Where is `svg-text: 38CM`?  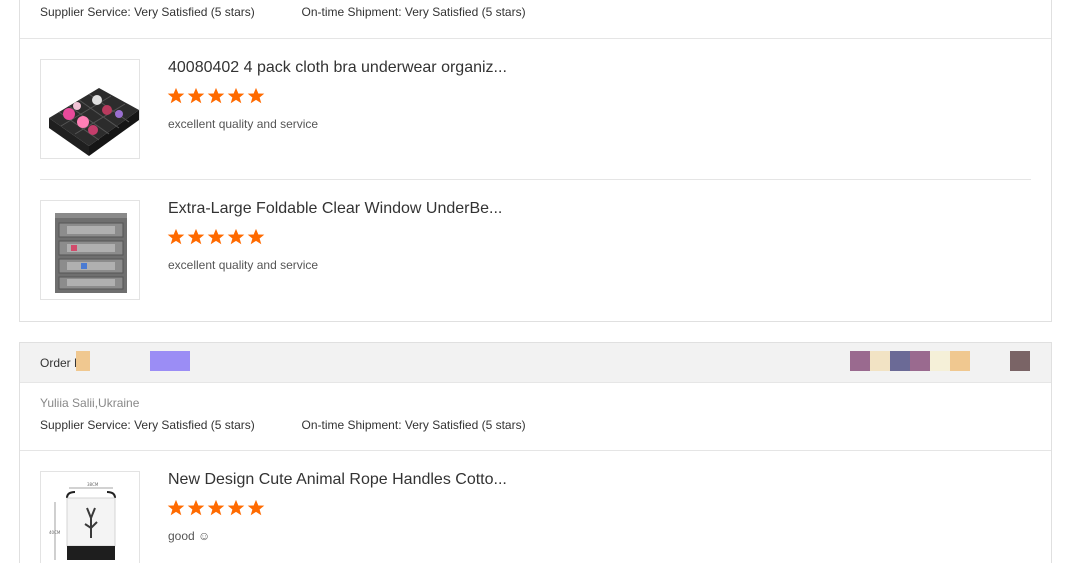
svg-text: 38CM is located at coordinates (93, 484).